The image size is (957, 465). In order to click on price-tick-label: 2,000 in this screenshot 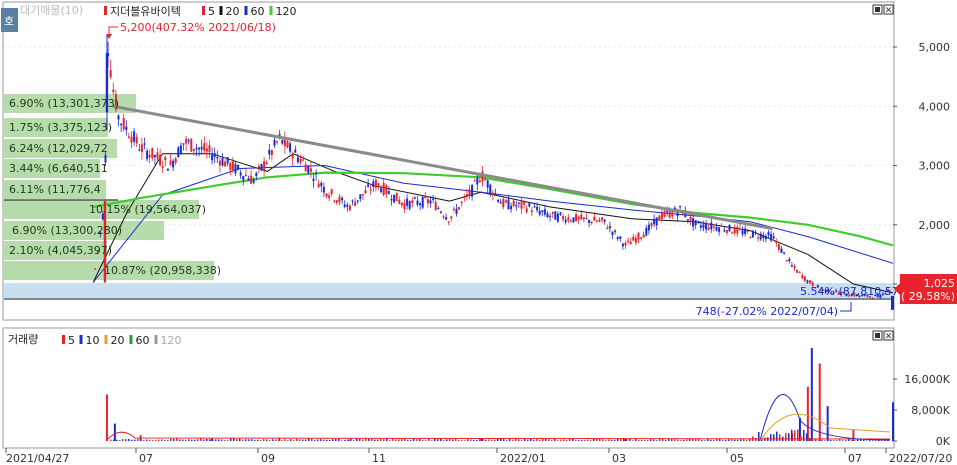, I will do `click(935, 225)`.